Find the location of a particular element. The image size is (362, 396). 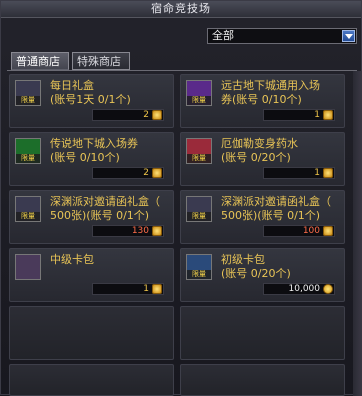

item-name: 初级卡包 (账号 0/20个) is located at coordinates (256, 266).